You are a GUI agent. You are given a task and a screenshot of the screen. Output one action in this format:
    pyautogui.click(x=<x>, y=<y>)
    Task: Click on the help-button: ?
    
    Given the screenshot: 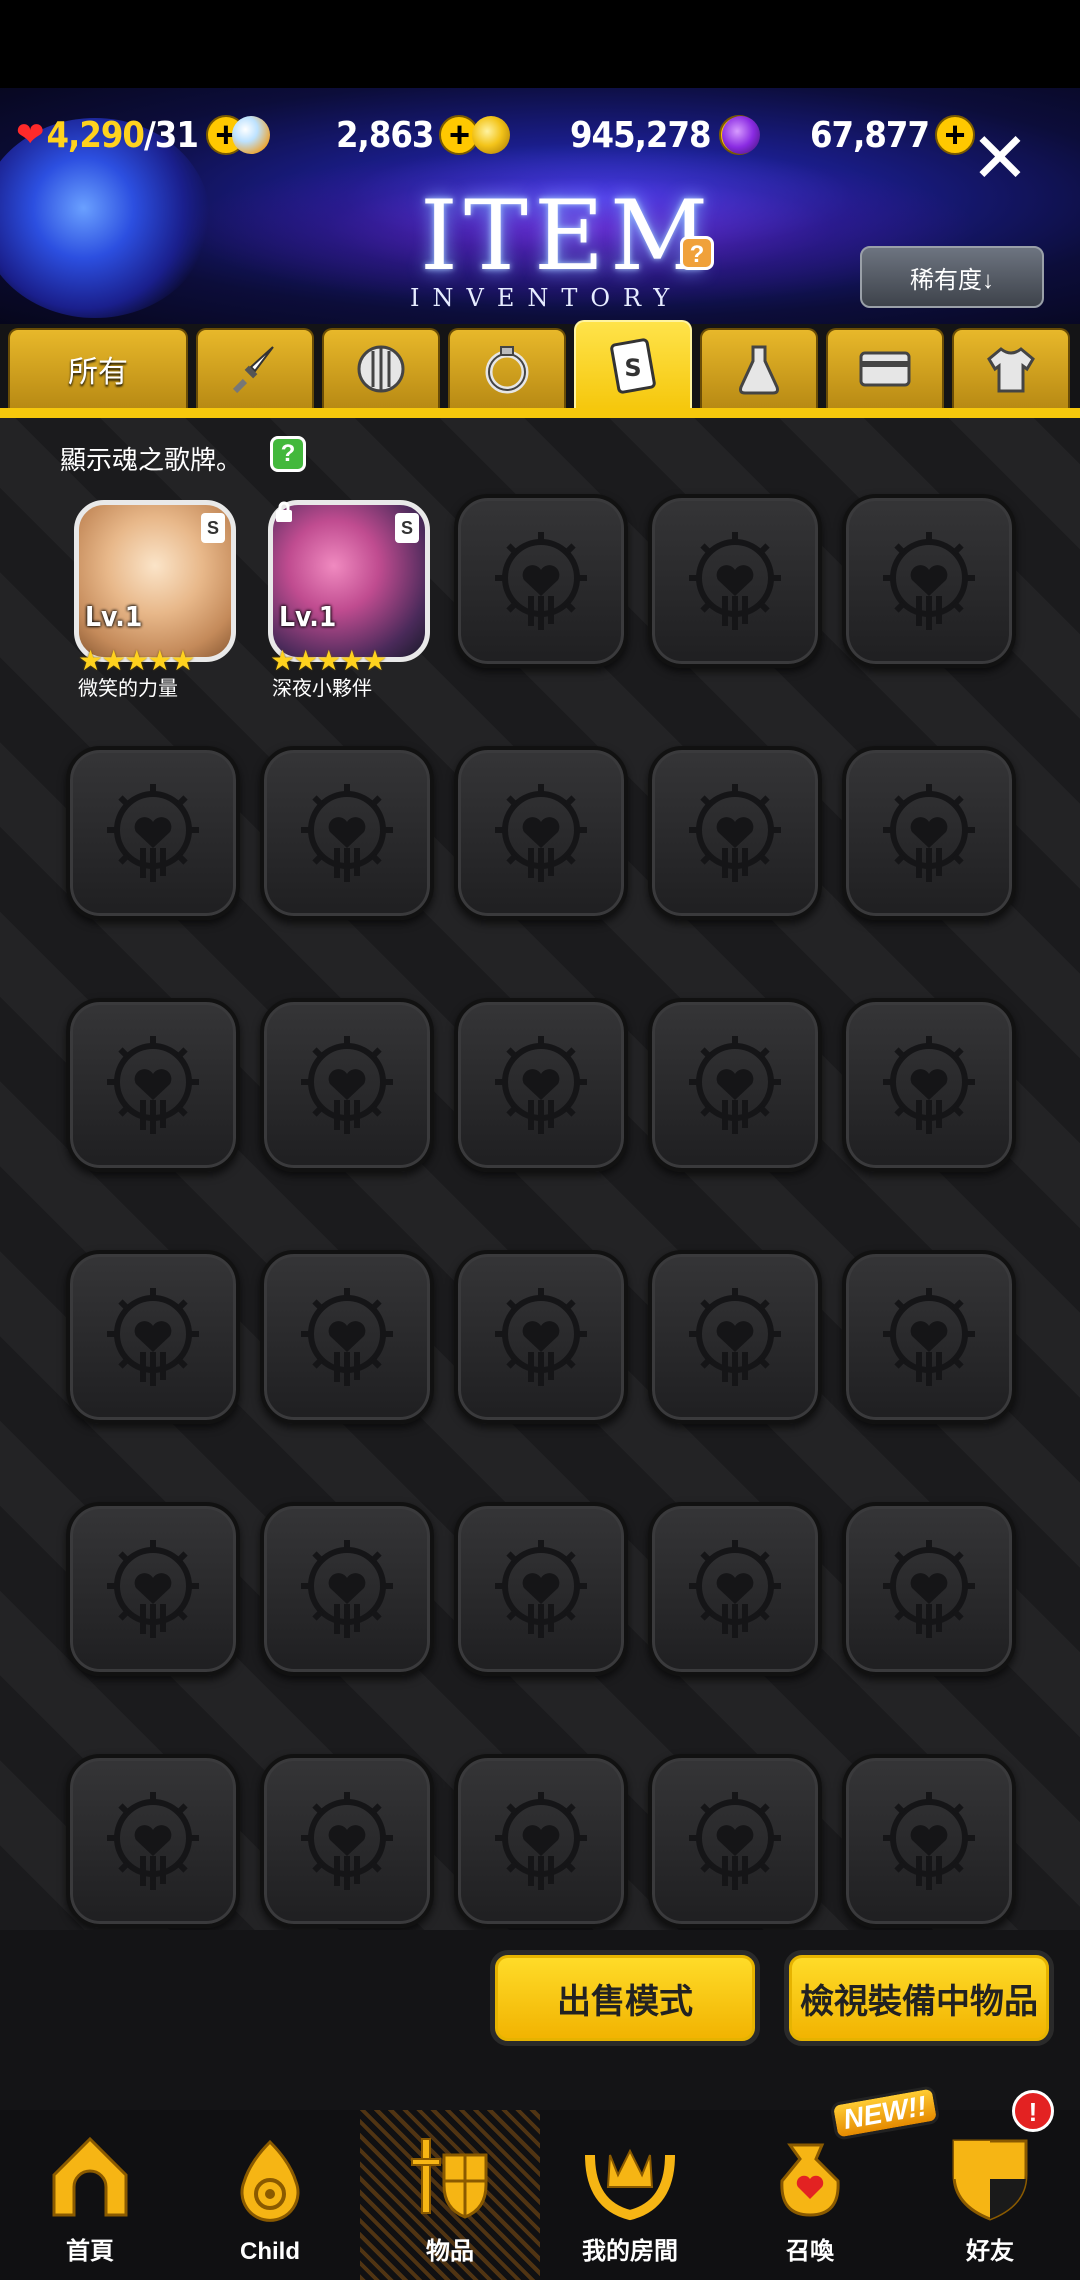 What is the action you would take?
    pyautogui.click(x=697, y=253)
    